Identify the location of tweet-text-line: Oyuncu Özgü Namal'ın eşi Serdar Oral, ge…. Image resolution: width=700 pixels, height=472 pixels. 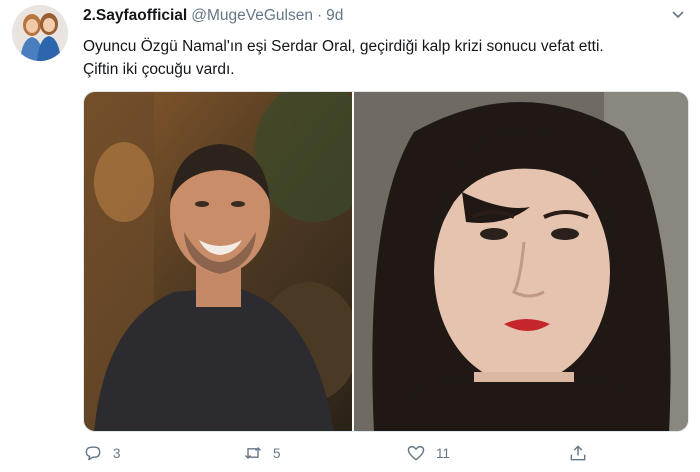
(343, 46).